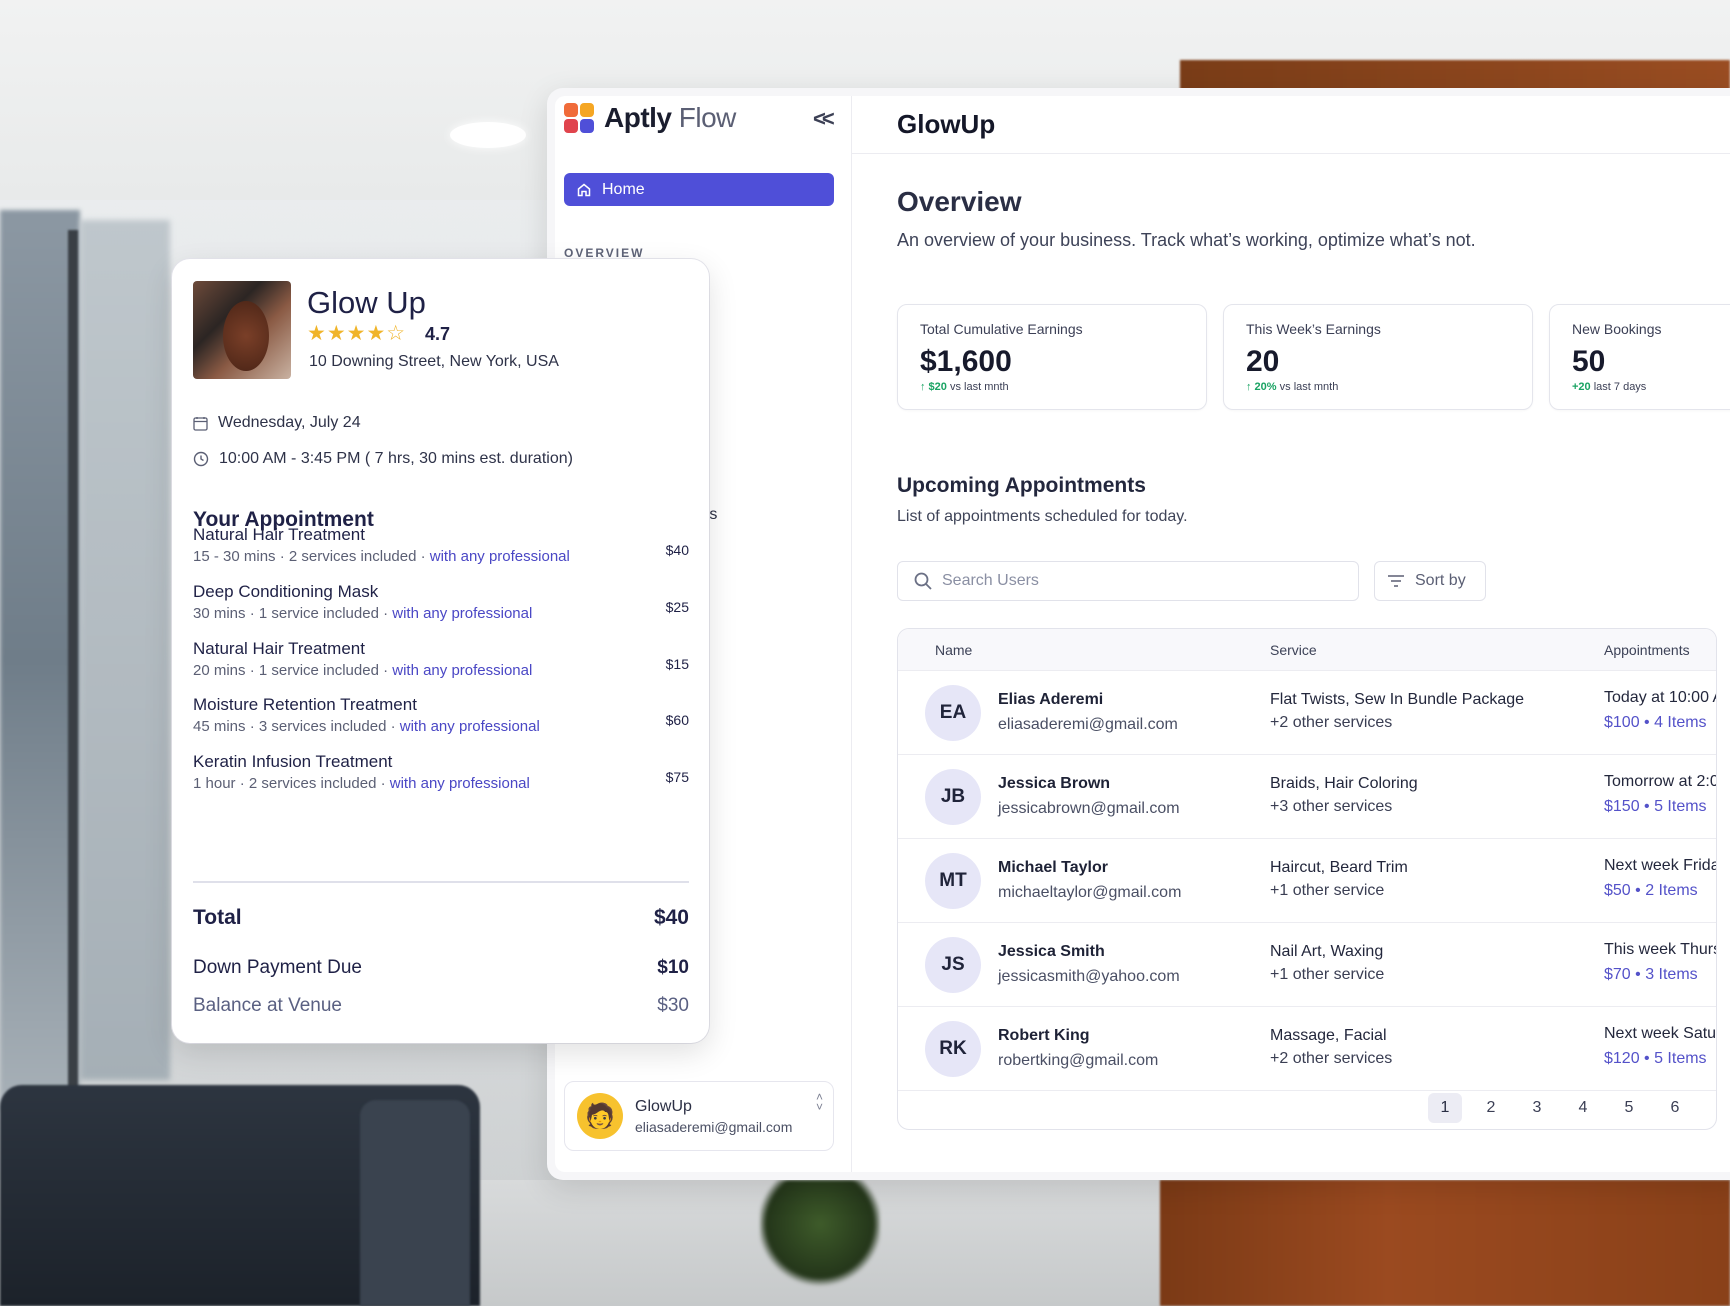 The image size is (1730, 1306). Describe the element at coordinates (1327, 974) in the screenshot. I see `service-more: +1 other service` at that location.